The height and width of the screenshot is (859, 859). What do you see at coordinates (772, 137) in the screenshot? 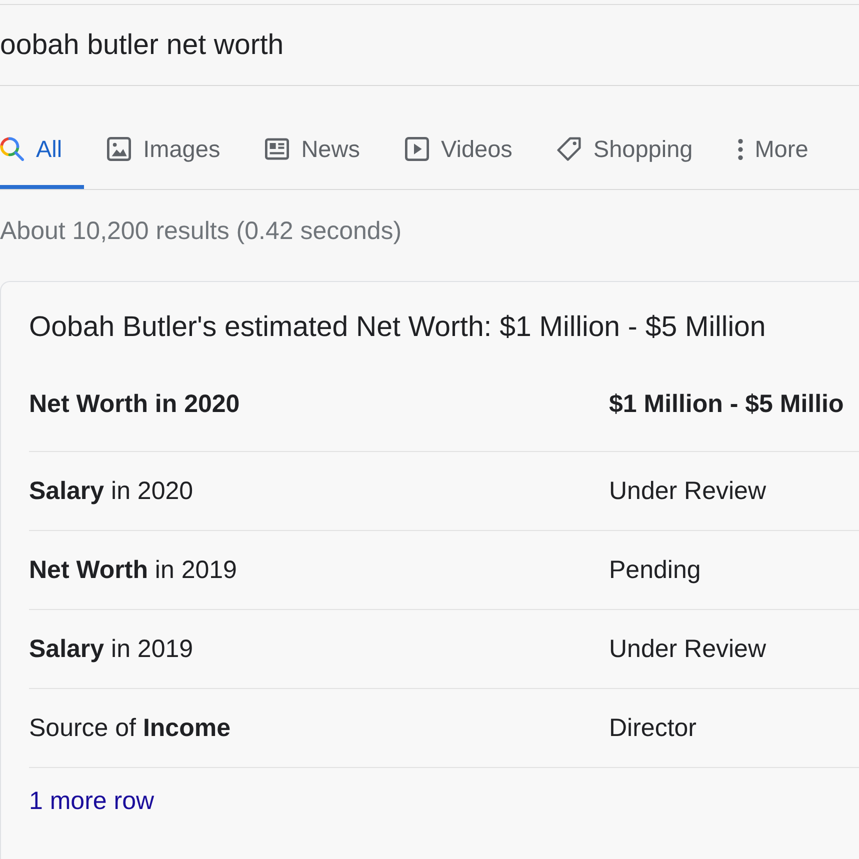
I see `tab: More` at bounding box center [772, 137].